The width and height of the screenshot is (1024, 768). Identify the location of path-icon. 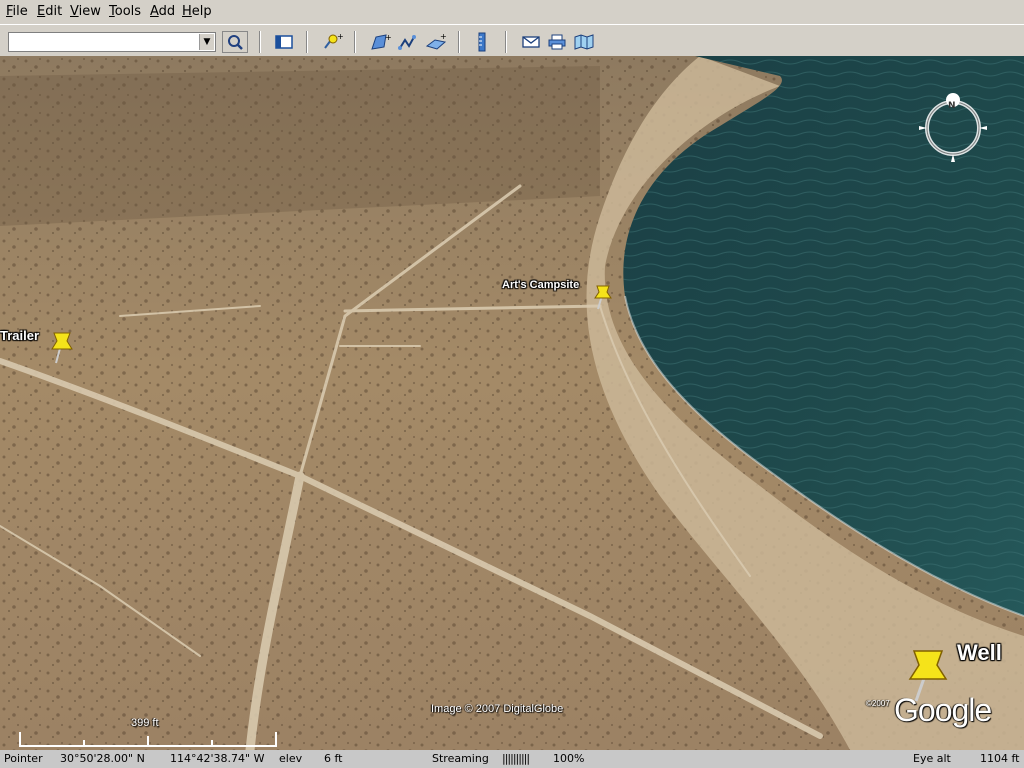
(407, 42).